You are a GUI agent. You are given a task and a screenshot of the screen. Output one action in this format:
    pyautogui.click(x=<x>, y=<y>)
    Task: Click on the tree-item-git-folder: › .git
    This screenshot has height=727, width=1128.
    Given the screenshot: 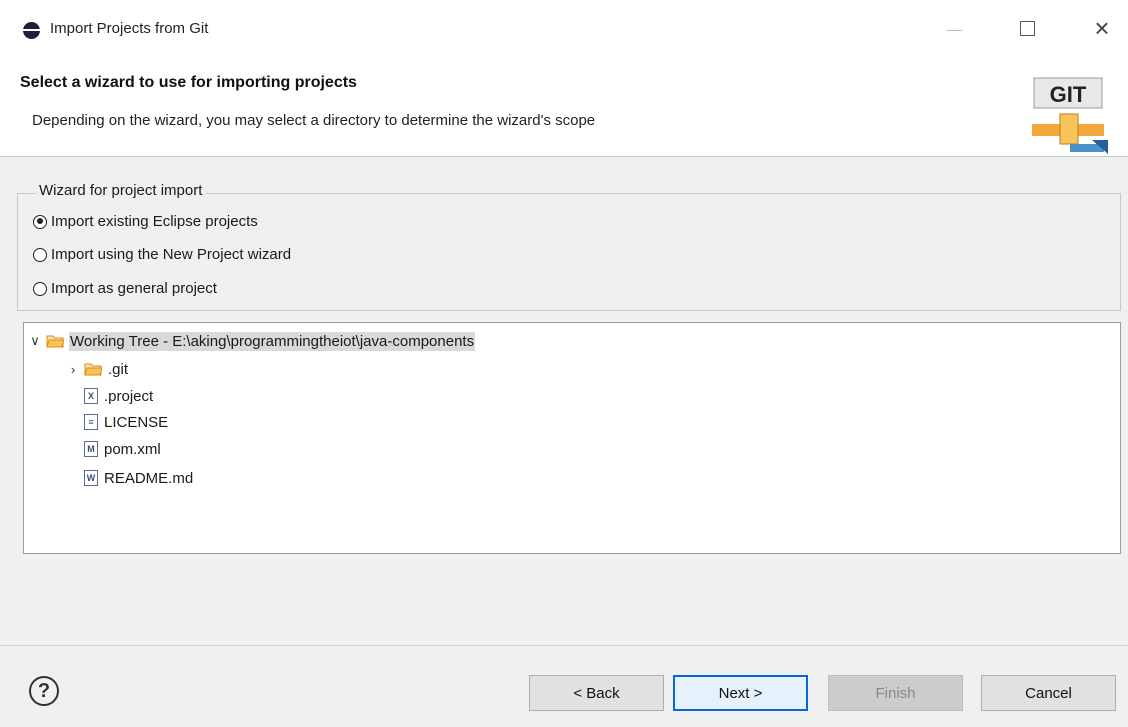 What is the action you would take?
    pyautogui.click(x=98, y=369)
    